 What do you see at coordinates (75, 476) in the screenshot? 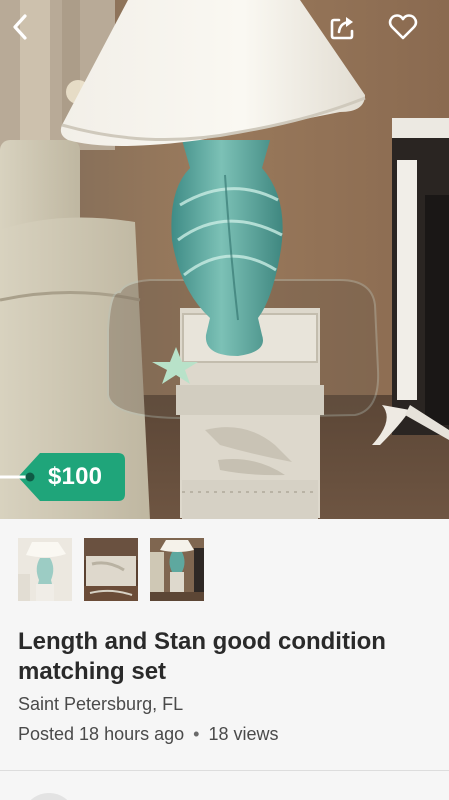
I see `price-label: $100` at bounding box center [75, 476].